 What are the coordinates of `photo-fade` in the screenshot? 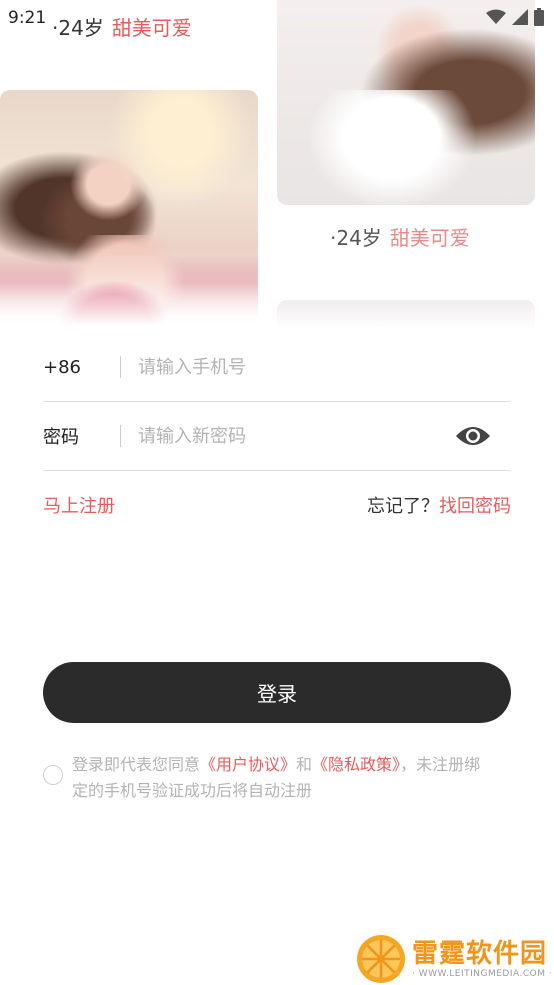 It's located at (129, 286).